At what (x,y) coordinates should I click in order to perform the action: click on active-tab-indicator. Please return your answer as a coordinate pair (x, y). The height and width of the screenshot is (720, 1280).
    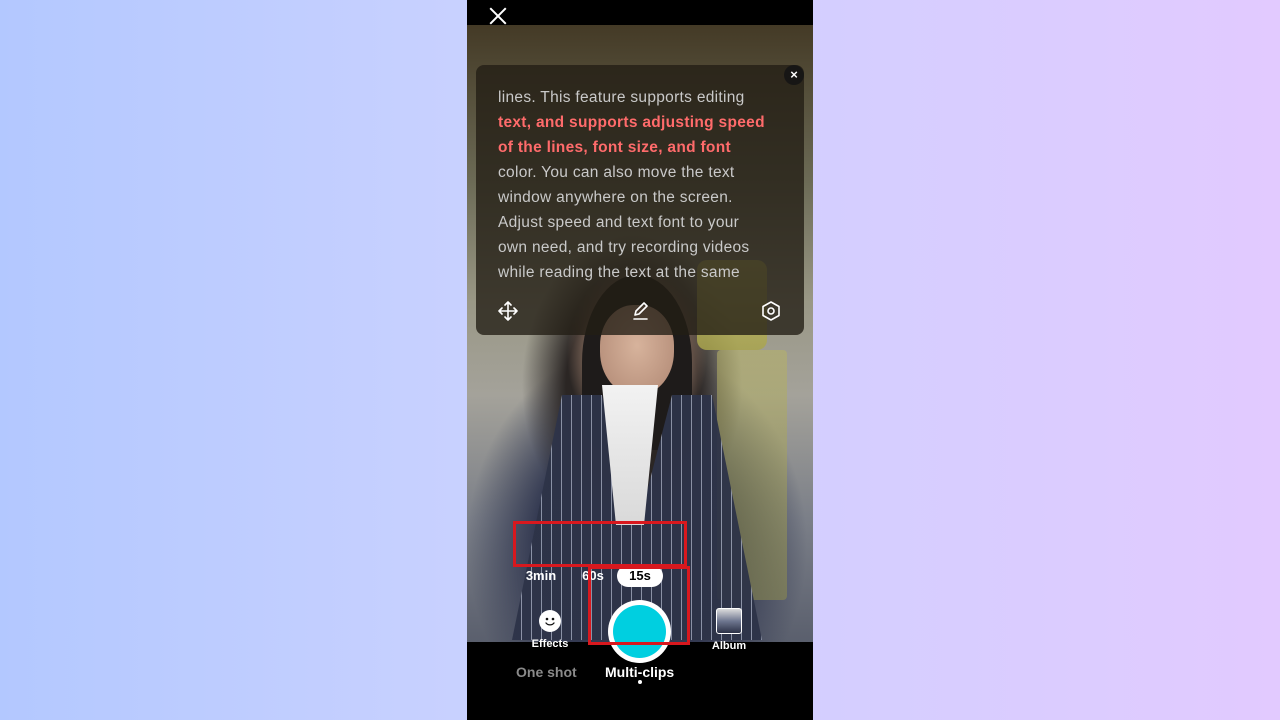
    Looking at the image, I should click on (640, 682).